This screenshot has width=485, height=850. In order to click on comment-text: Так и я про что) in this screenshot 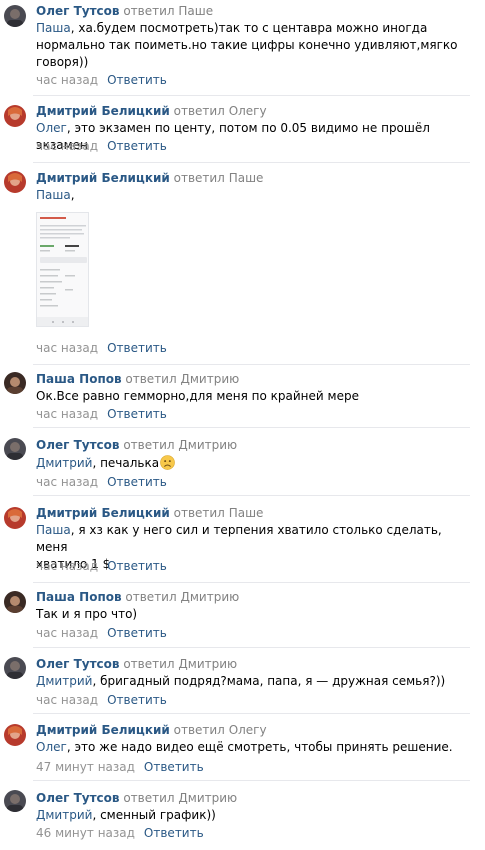, I will do `click(87, 614)`.